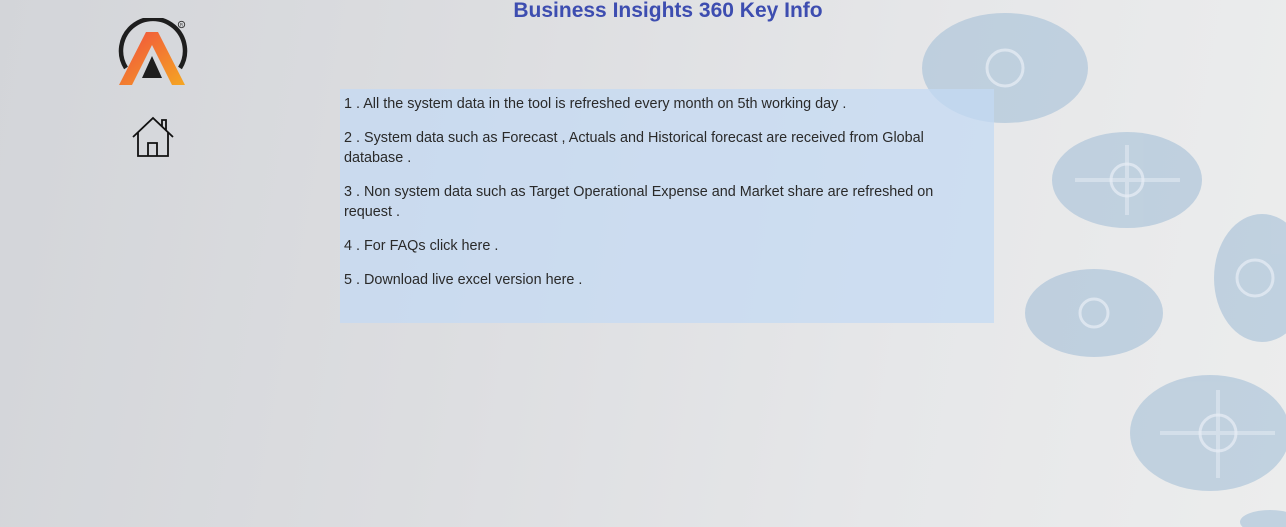 The height and width of the screenshot is (527, 1286). I want to click on info-item-download-link: 5 . Download live excel version here ., so click(647, 280).